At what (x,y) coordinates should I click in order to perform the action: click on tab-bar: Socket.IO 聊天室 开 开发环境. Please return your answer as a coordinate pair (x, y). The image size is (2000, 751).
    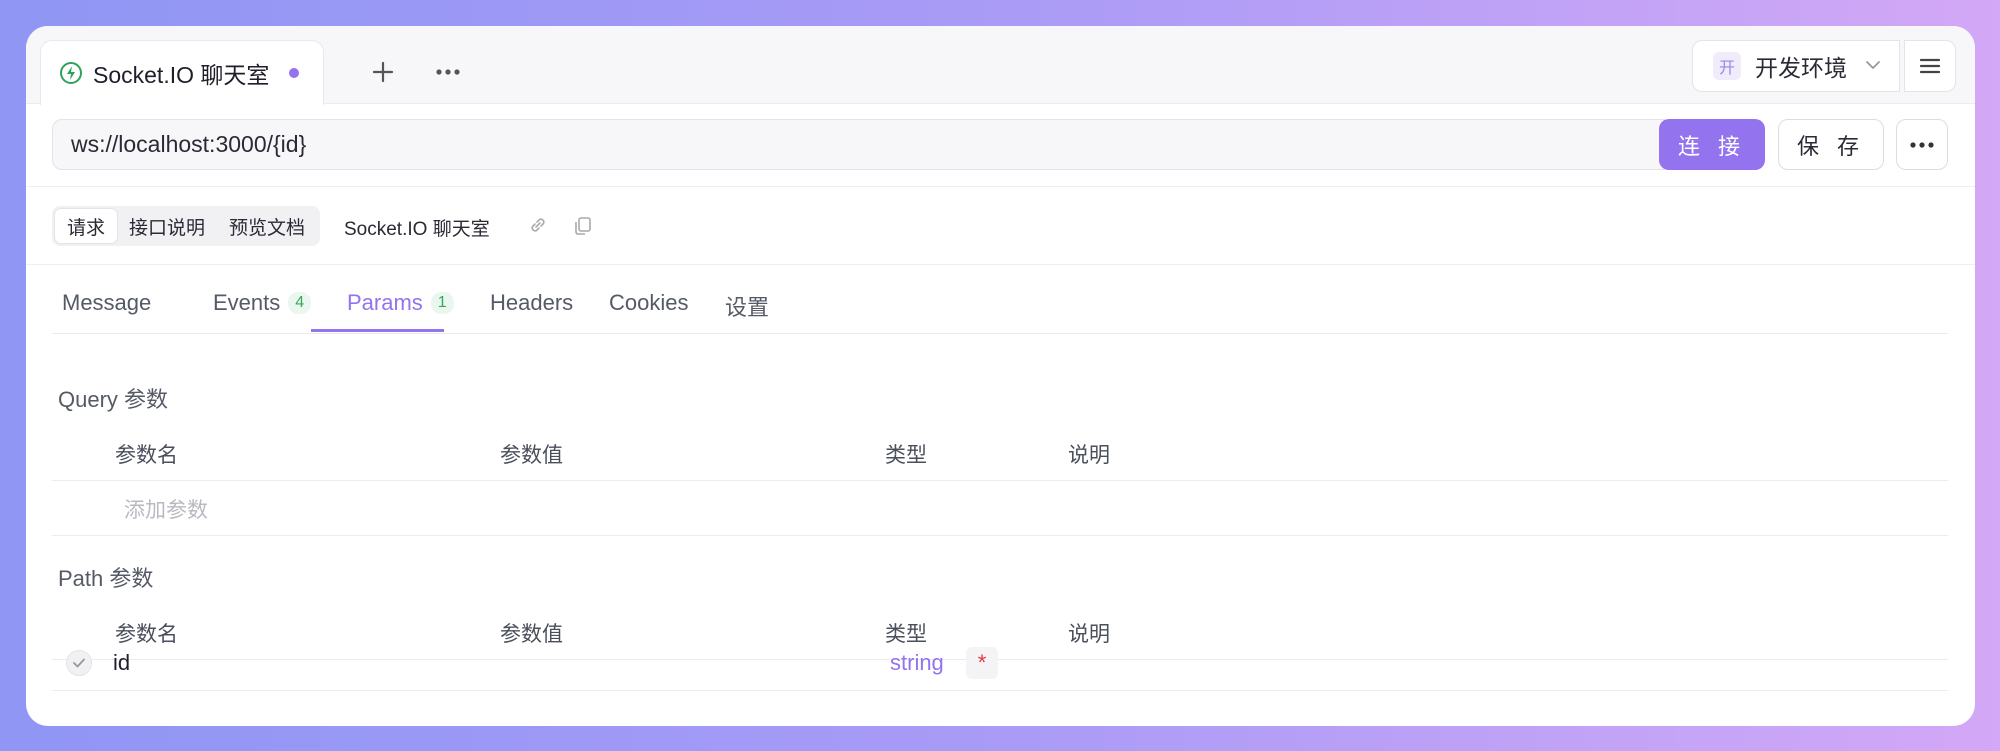
    Looking at the image, I should click on (1000, 65).